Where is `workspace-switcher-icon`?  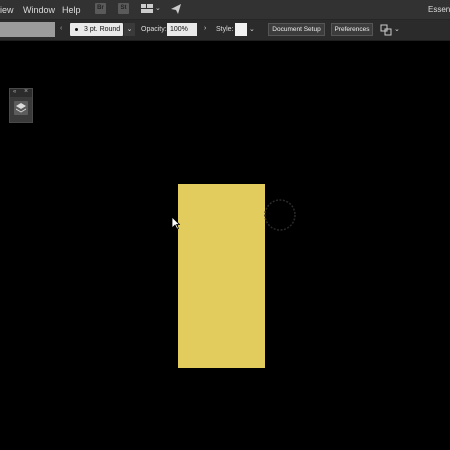
workspace-switcher-icon is located at coordinates (147, 8).